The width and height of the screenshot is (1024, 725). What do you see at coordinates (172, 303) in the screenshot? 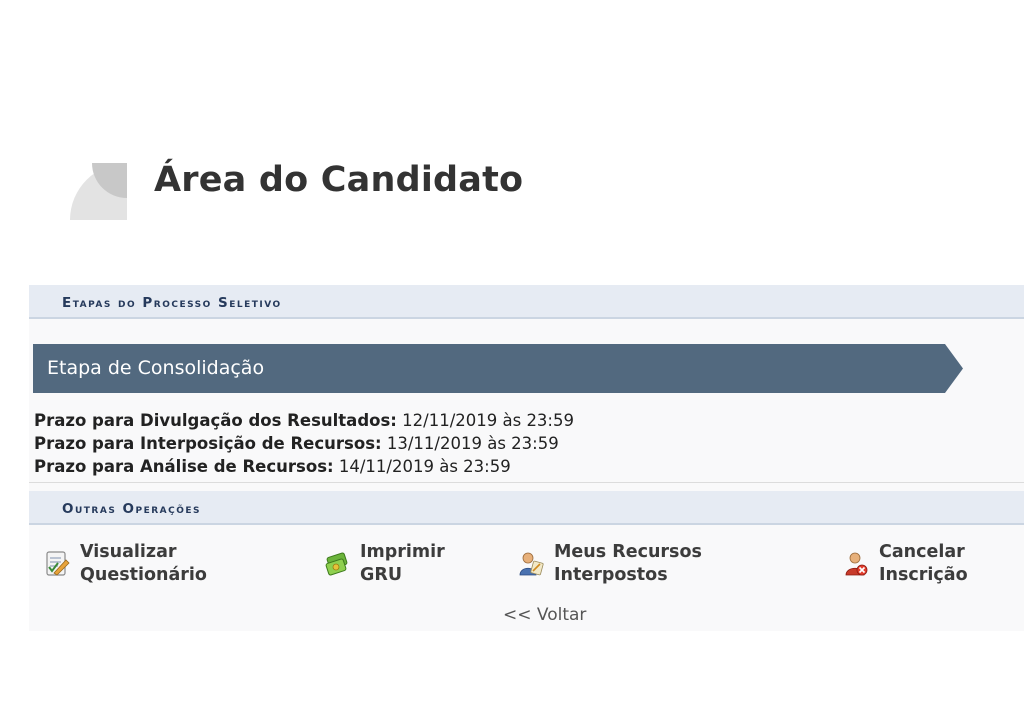
I see `stages-section-title: Etapas do Processo Seletivo` at bounding box center [172, 303].